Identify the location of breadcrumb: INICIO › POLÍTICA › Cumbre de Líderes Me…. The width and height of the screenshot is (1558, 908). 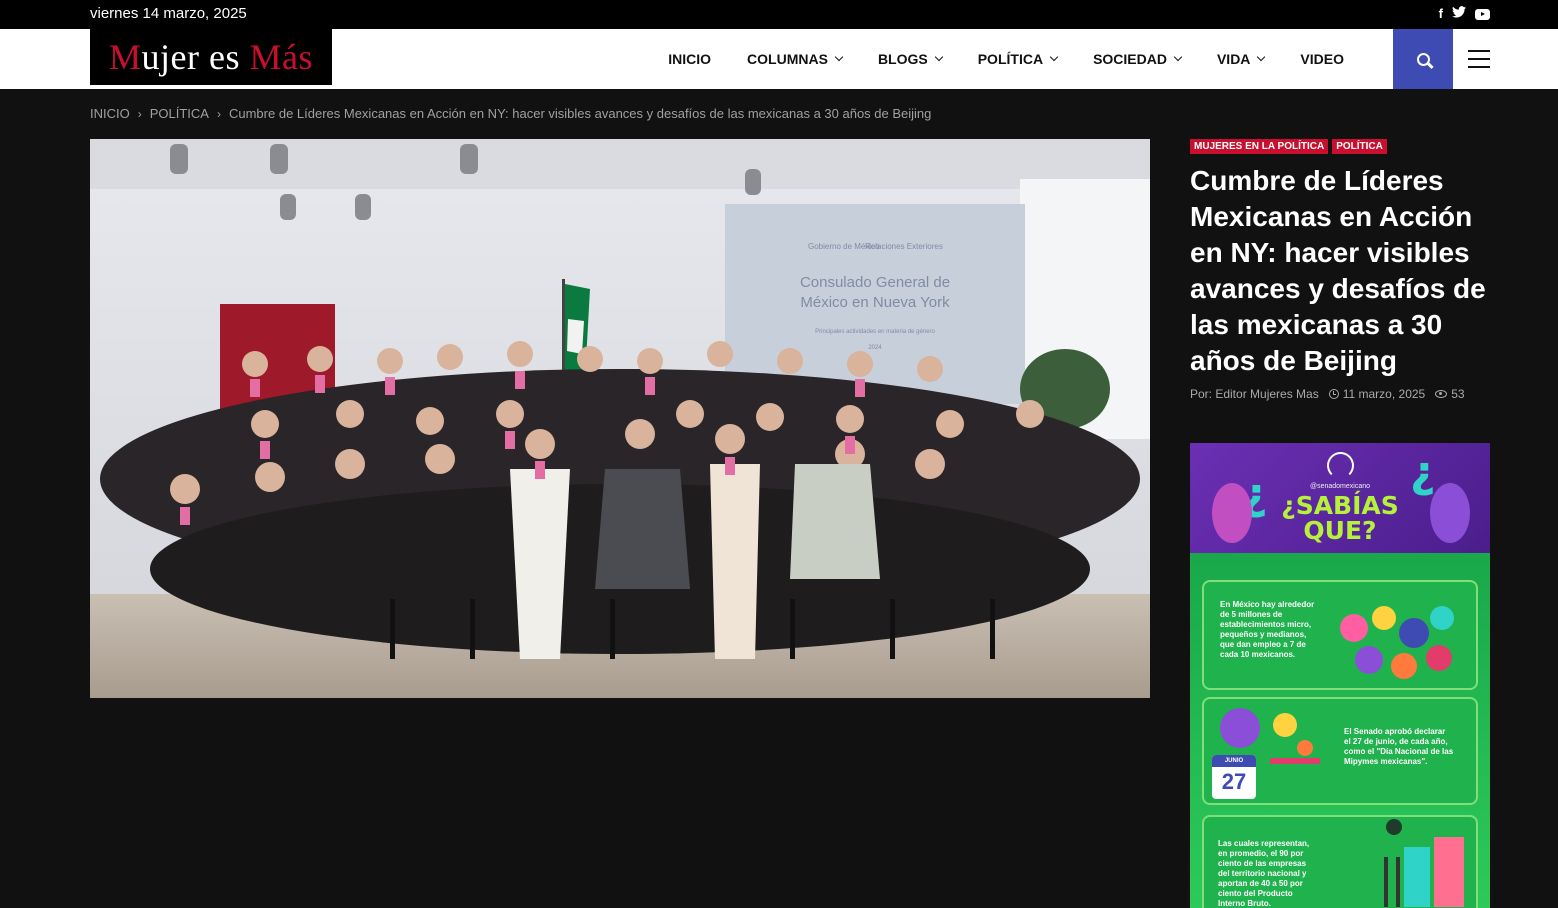
(510, 113).